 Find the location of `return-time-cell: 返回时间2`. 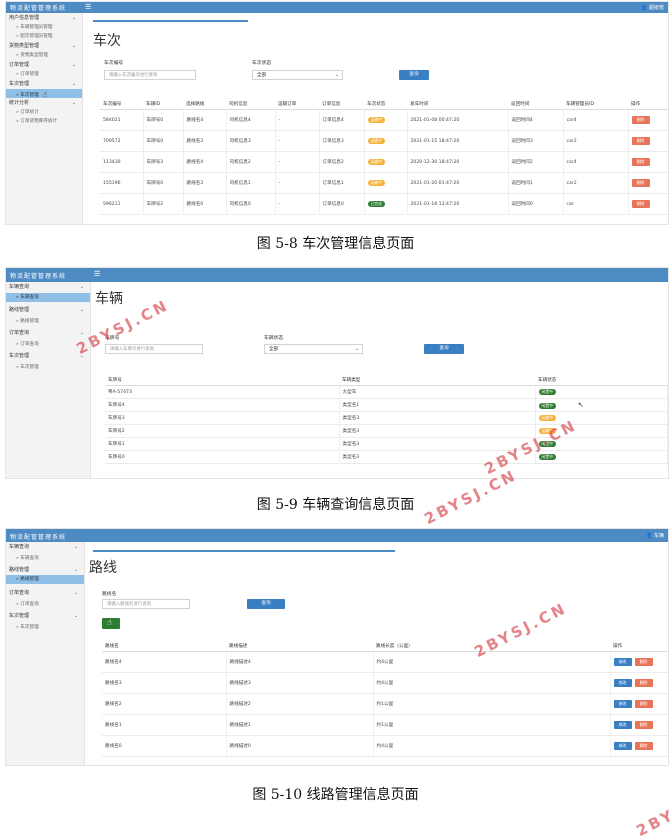

return-time-cell: 返回时间2 is located at coordinates (536, 162).